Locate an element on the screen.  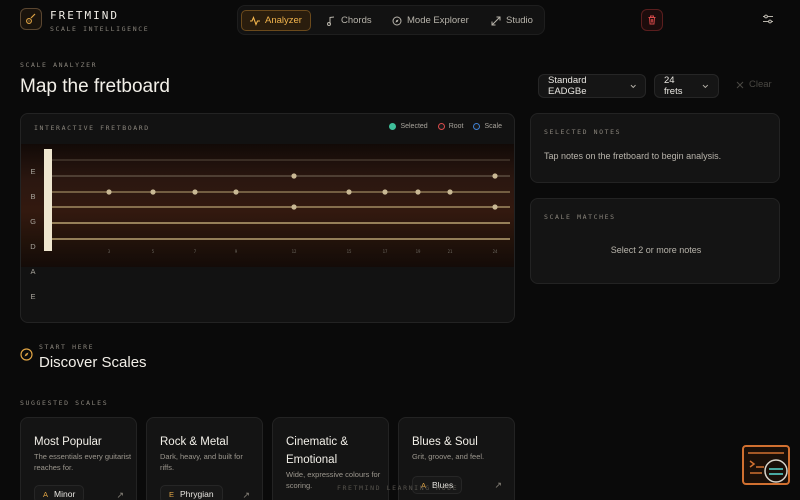
suggested-scales-label: SUGGESTED SCALES is located at coordinates (64, 403).